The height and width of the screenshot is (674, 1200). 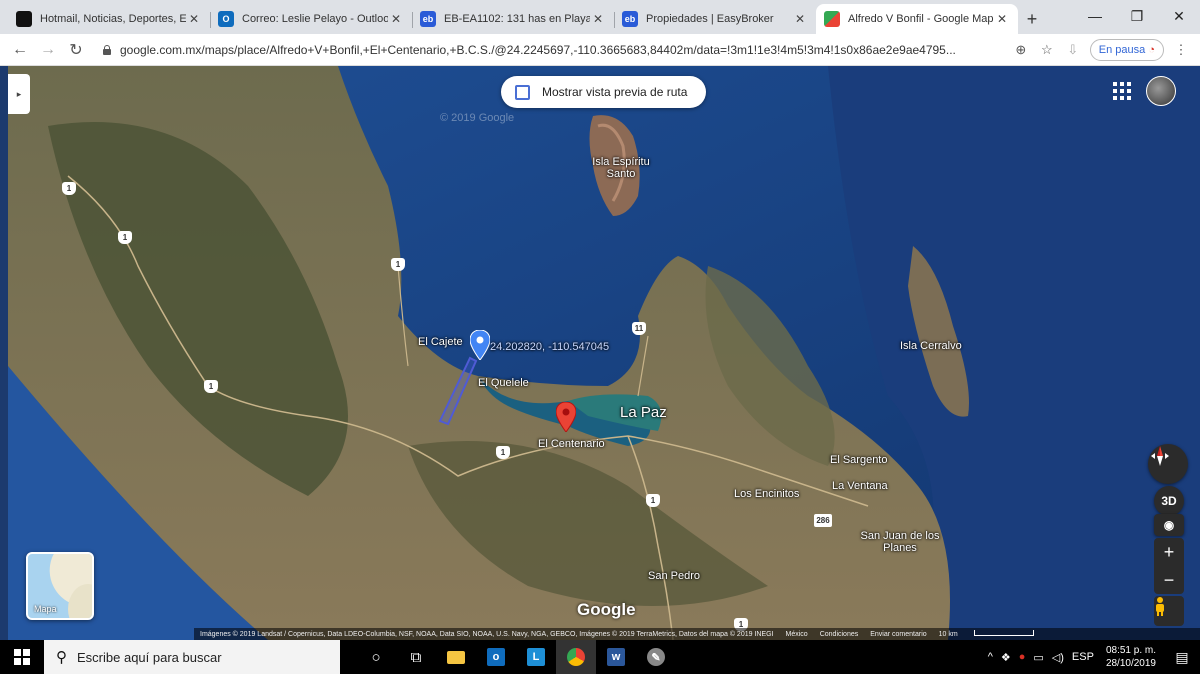 I want to click on cortana-icon: ○, so click(x=376, y=657).